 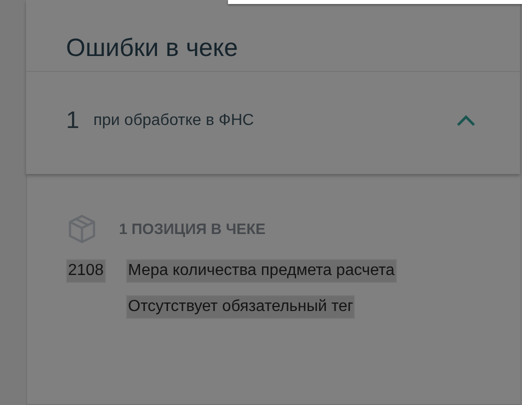 What do you see at coordinates (86, 271) in the screenshot?
I see `tag-code: 2108` at bounding box center [86, 271].